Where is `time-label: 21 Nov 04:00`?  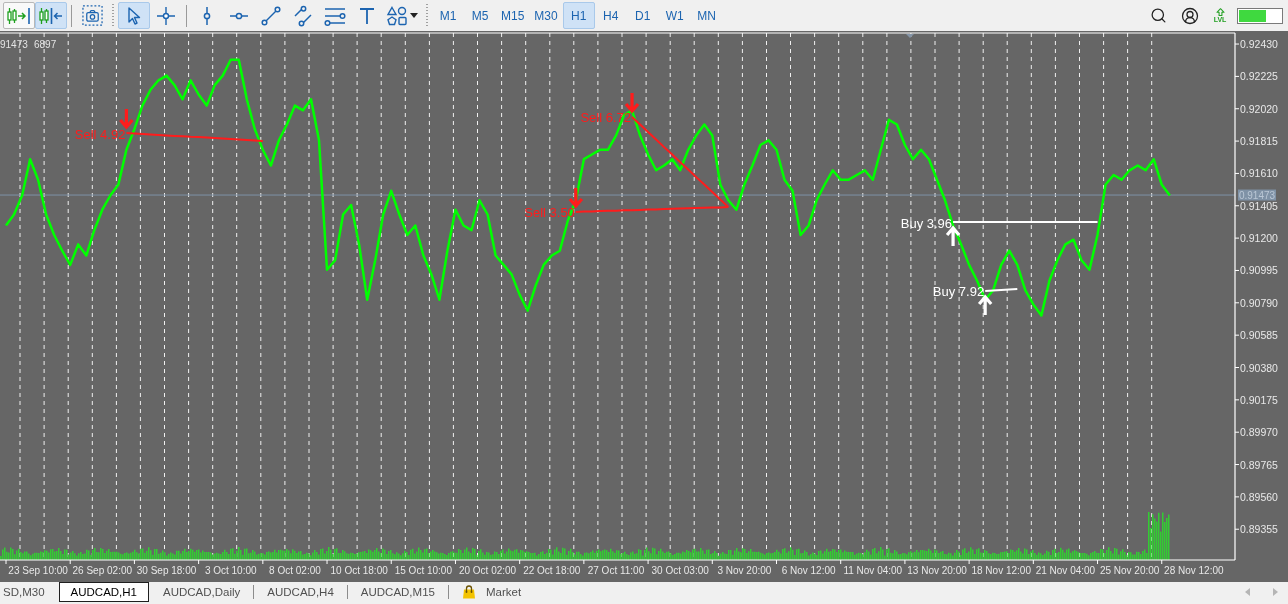 time-label: 21 Nov 04:00 is located at coordinates (1065, 570).